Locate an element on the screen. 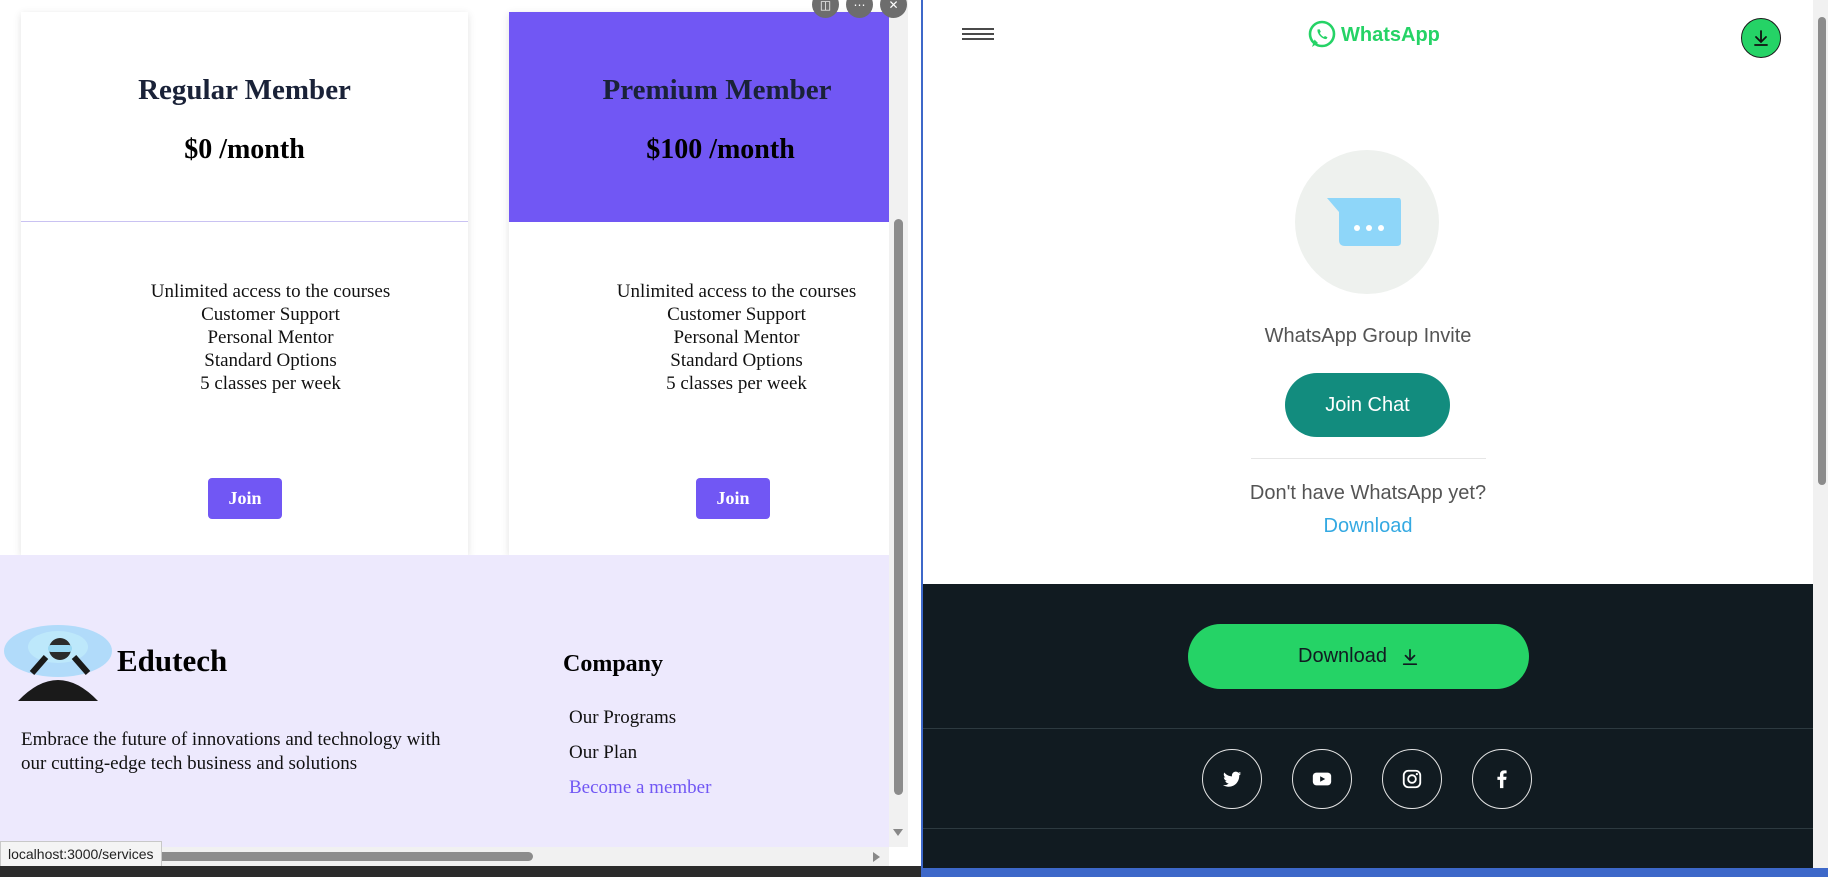  join-chat-button: Join Chat is located at coordinates (1367, 405).